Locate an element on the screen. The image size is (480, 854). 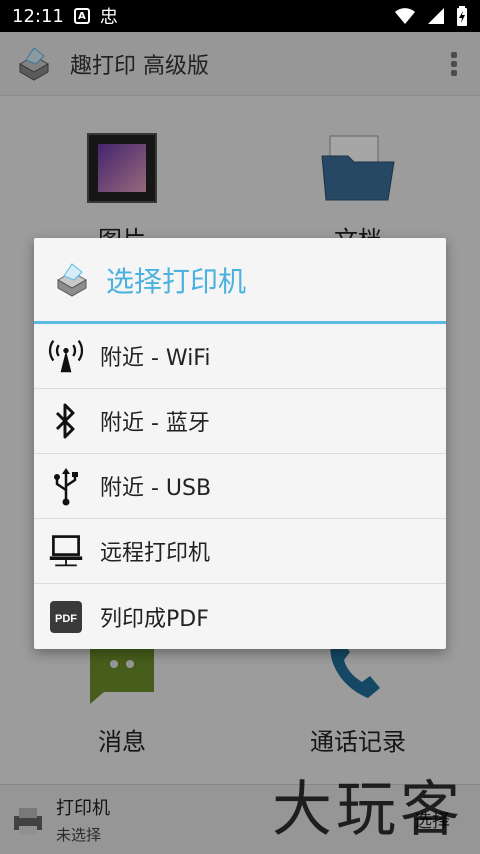
wifi-tower-icon is located at coordinates (66, 356).